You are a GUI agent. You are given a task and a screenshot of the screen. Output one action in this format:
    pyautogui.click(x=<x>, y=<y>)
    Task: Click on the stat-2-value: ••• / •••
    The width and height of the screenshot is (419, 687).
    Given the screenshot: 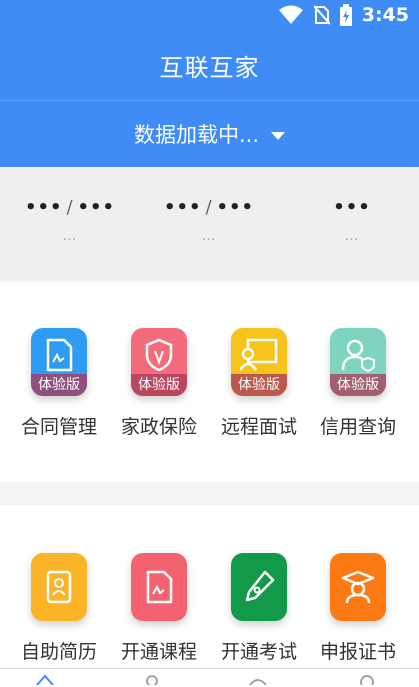 What is the action you would take?
    pyautogui.click(x=209, y=207)
    